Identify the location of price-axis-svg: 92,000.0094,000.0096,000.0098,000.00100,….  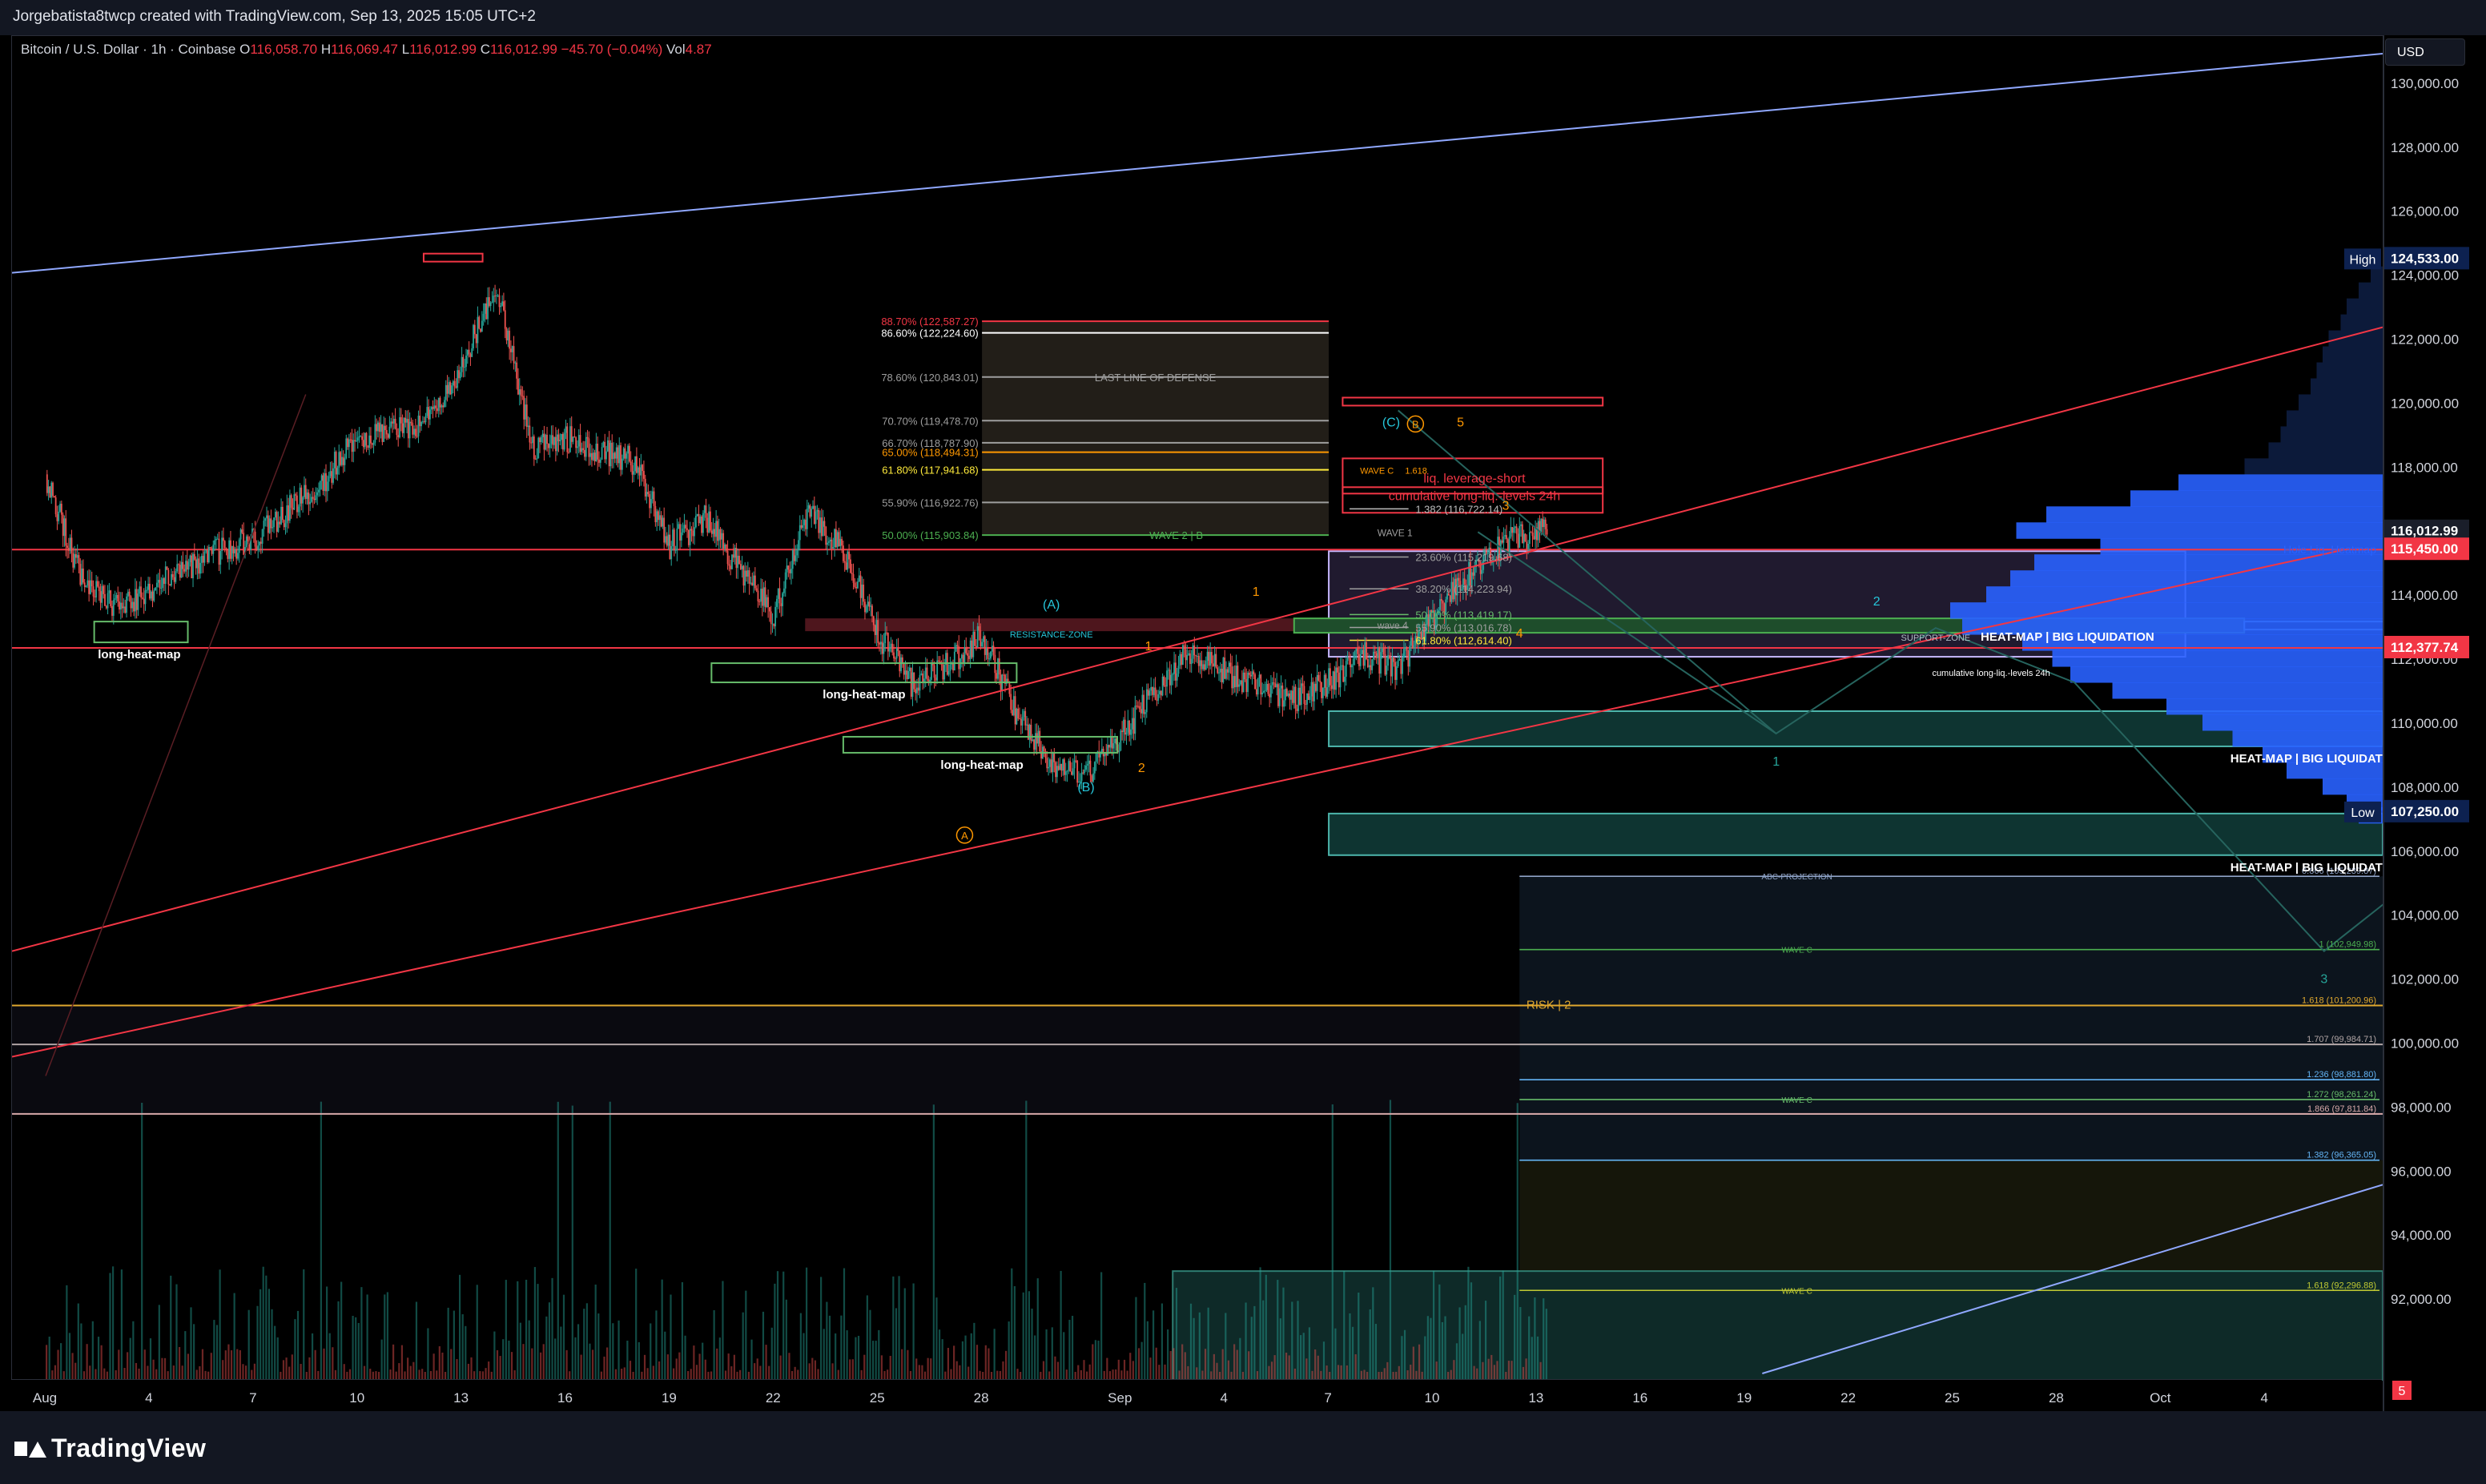
(2426, 723).